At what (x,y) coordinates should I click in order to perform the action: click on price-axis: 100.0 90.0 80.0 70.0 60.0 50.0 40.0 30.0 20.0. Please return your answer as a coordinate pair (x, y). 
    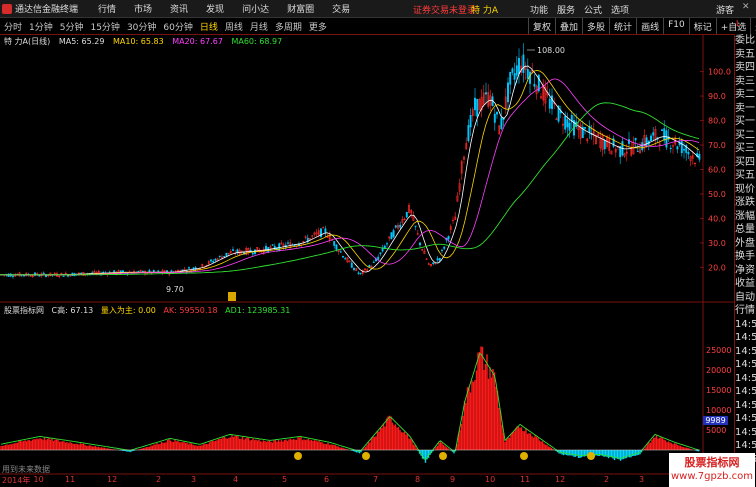
    Looking at the image, I should click on (715, 170).